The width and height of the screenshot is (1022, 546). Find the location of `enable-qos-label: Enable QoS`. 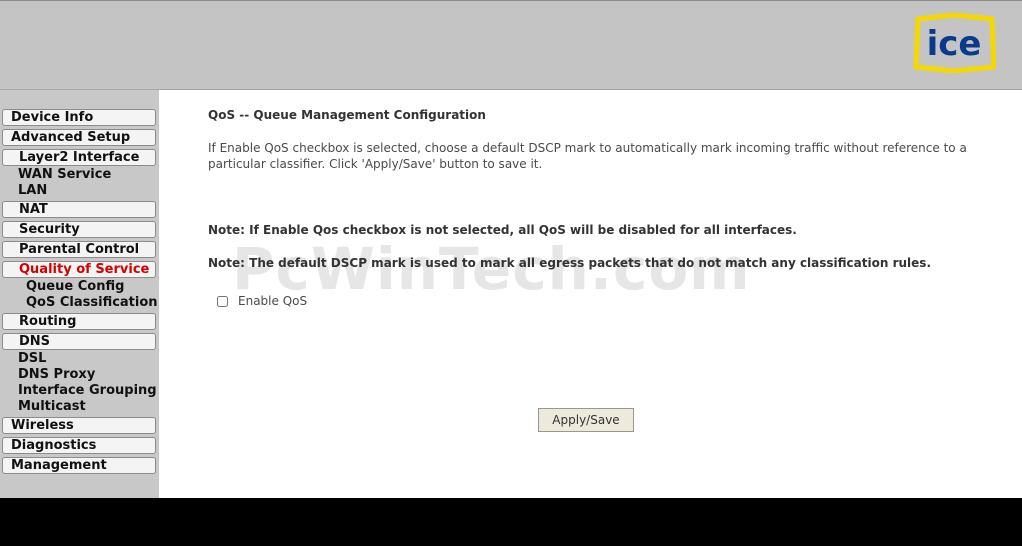

enable-qos-label: Enable QoS is located at coordinates (272, 301).